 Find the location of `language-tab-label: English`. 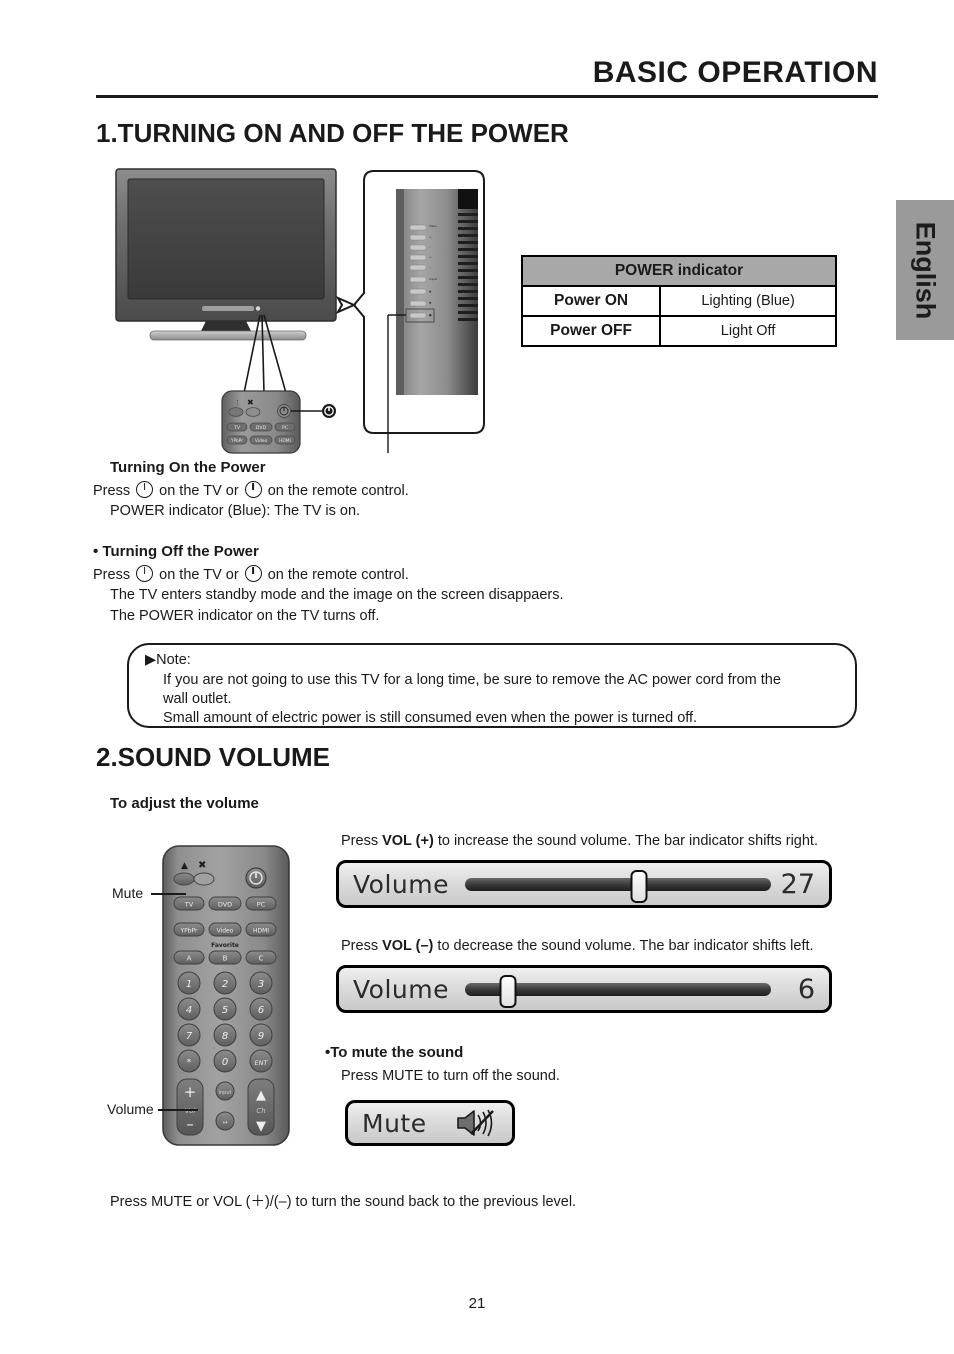

language-tab-label: English is located at coordinates (925, 270).